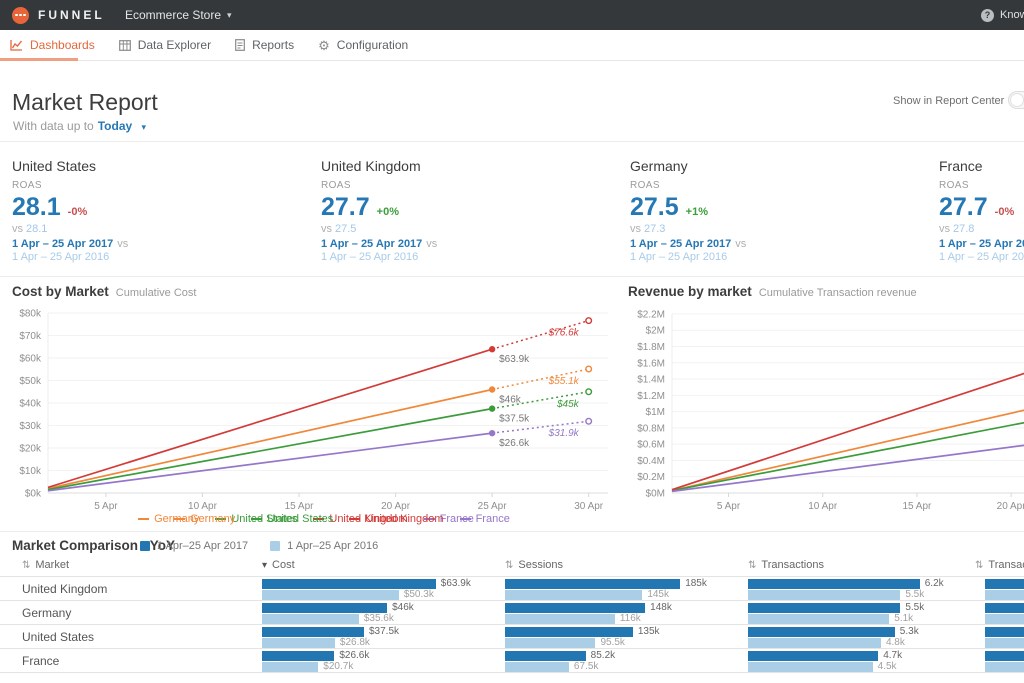 Image resolution: width=1024 pixels, height=683 pixels. I want to click on svg-text: $0.4M, so click(651, 461).